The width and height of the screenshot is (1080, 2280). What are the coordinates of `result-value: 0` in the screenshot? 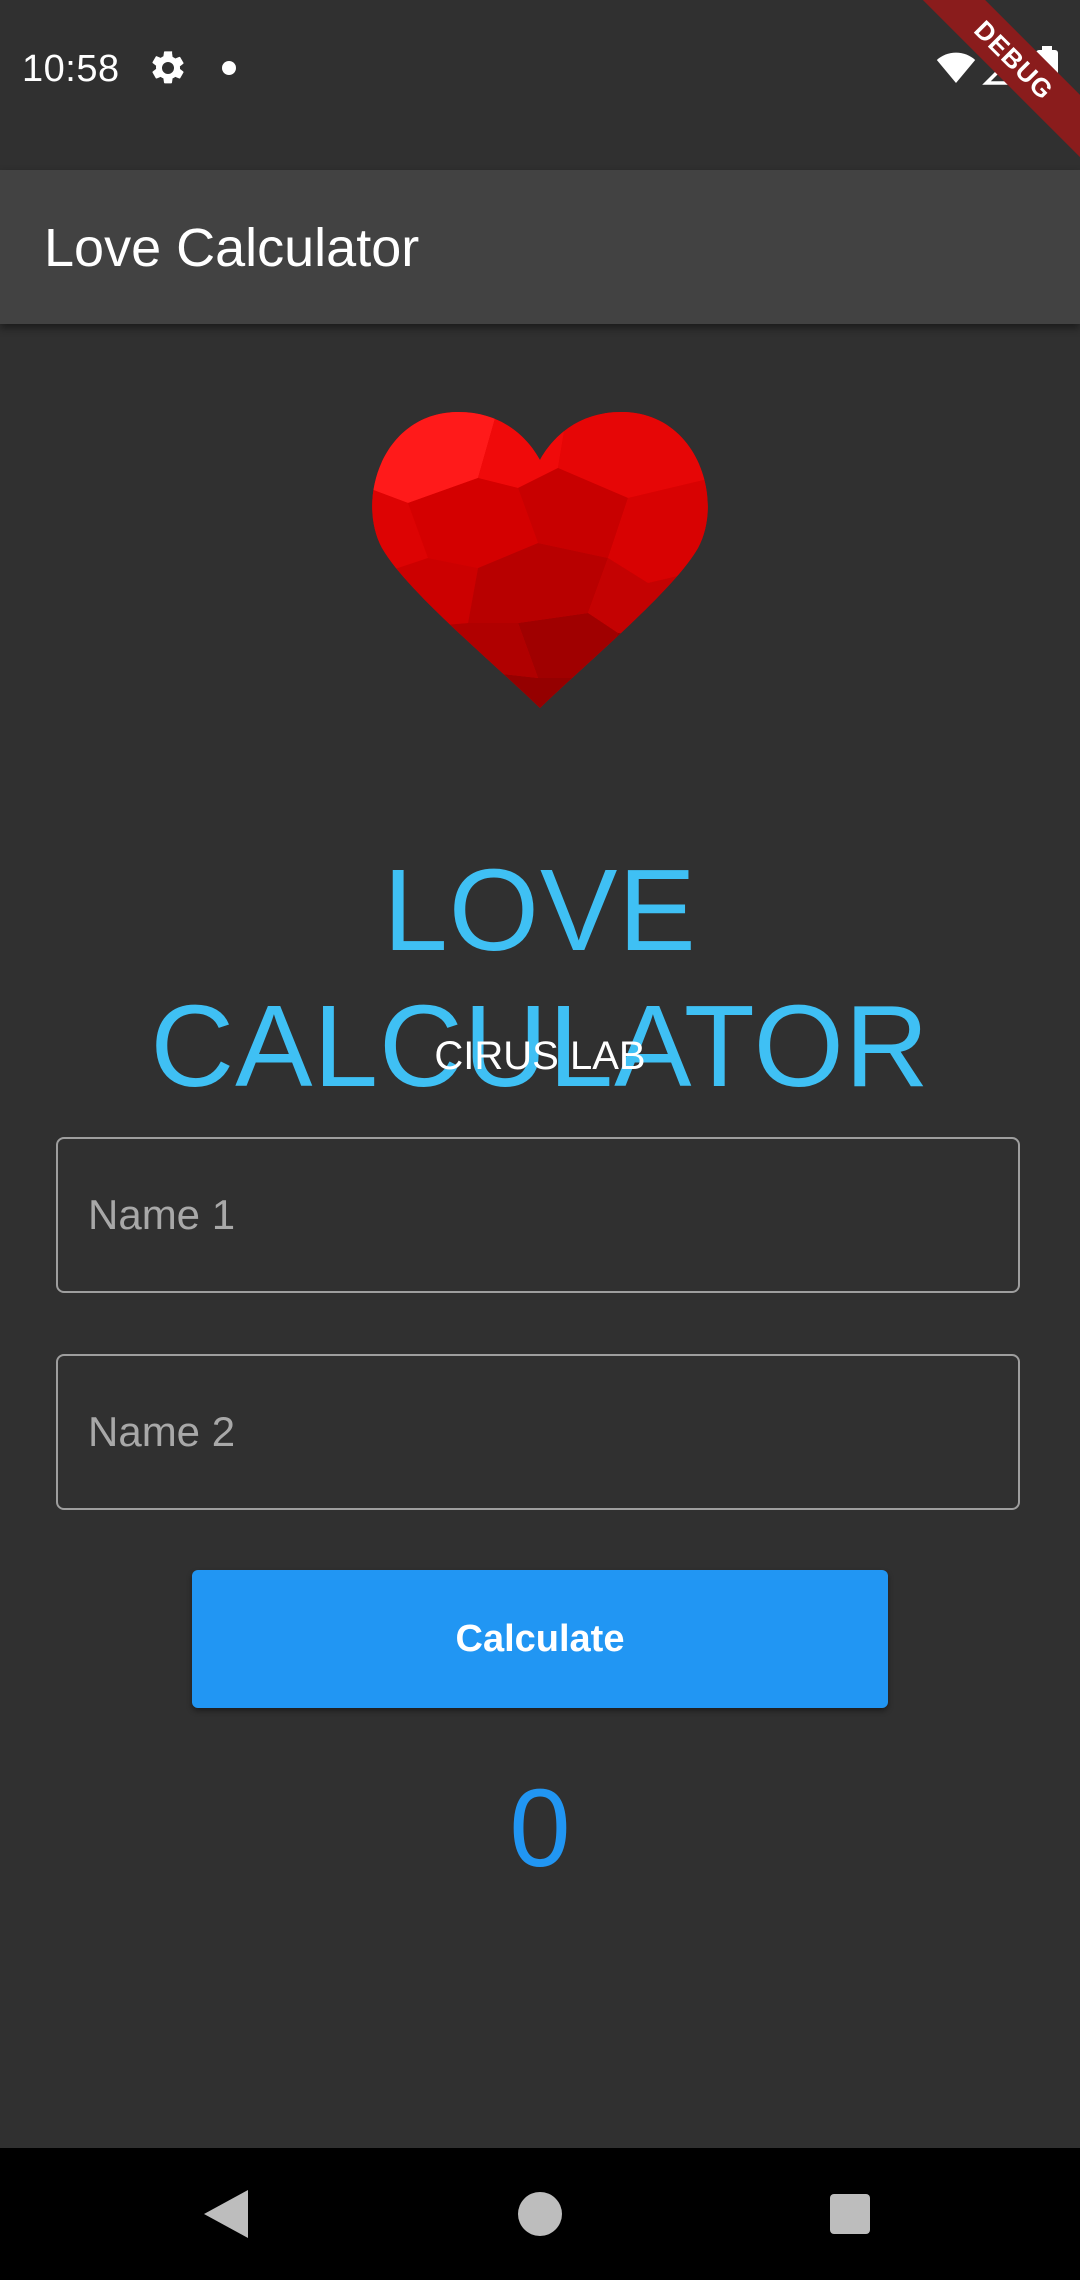 It's located at (540, 1828).